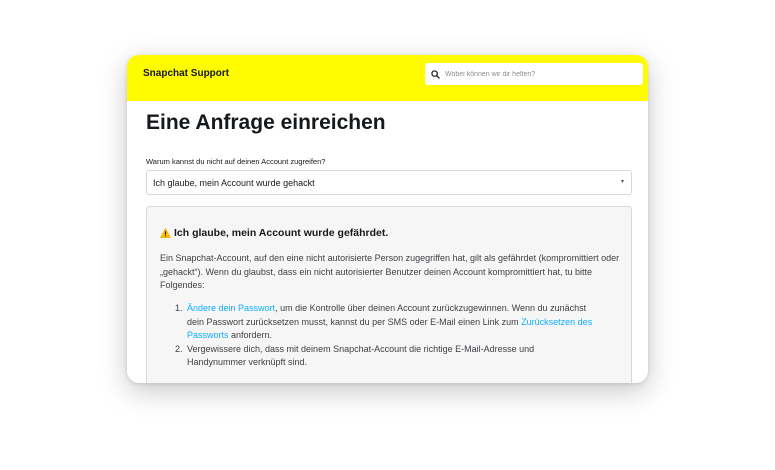 Image resolution: width=775 pixels, height=470 pixels. What do you see at coordinates (389, 182) in the screenshot?
I see `reason-select: Ich glaube, mein Account wurde gehackt ▾` at bounding box center [389, 182].